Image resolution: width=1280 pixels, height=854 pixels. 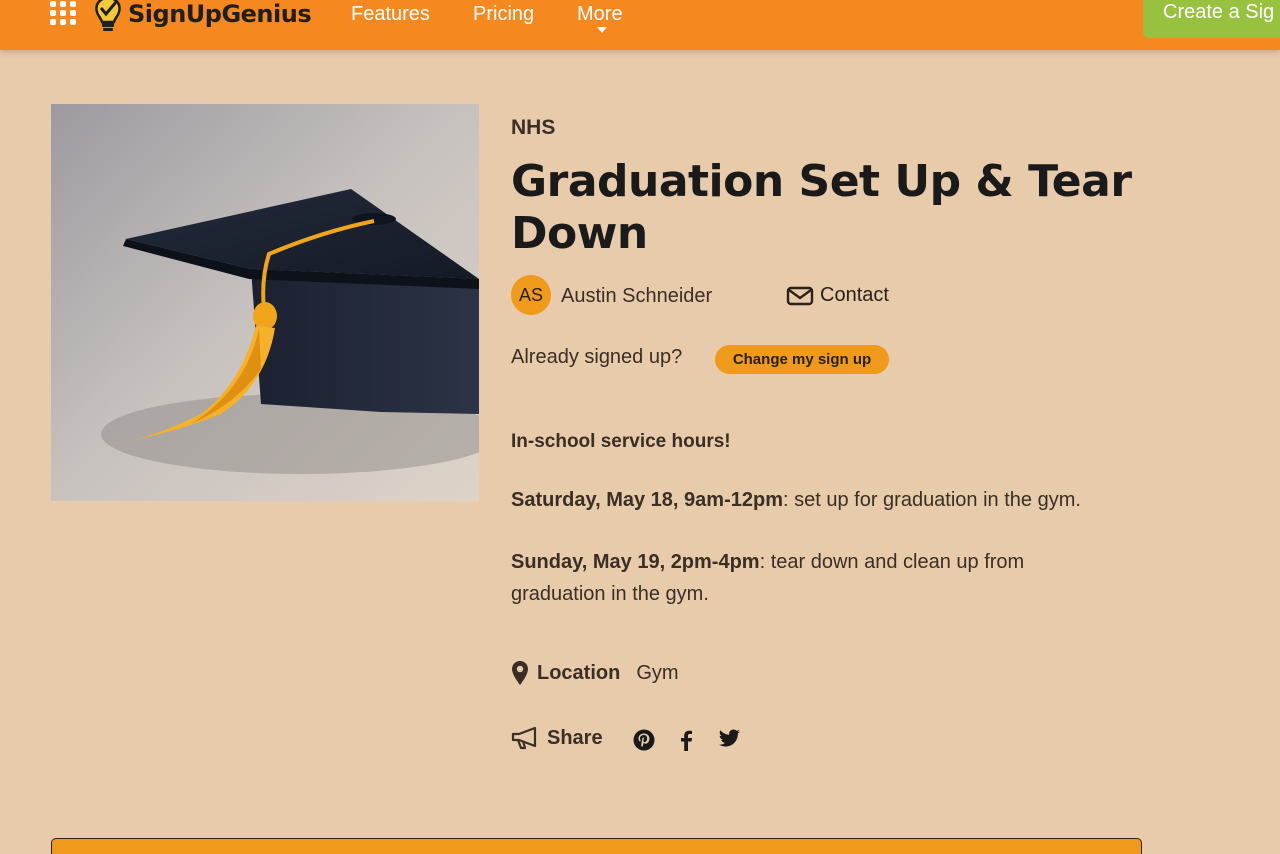 What do you see at coordinates (63, 13) in the screenshot?
I see `apps-grid-icon` at bounding box center [63, 13].